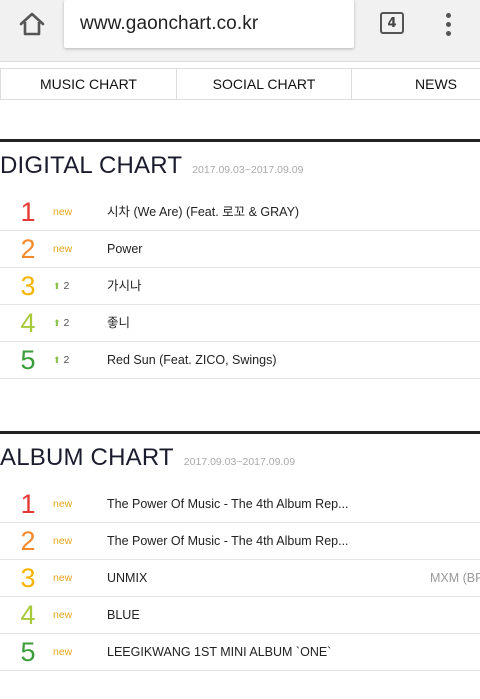  I want to click on tab-count-label: 4, so click(392, 23).